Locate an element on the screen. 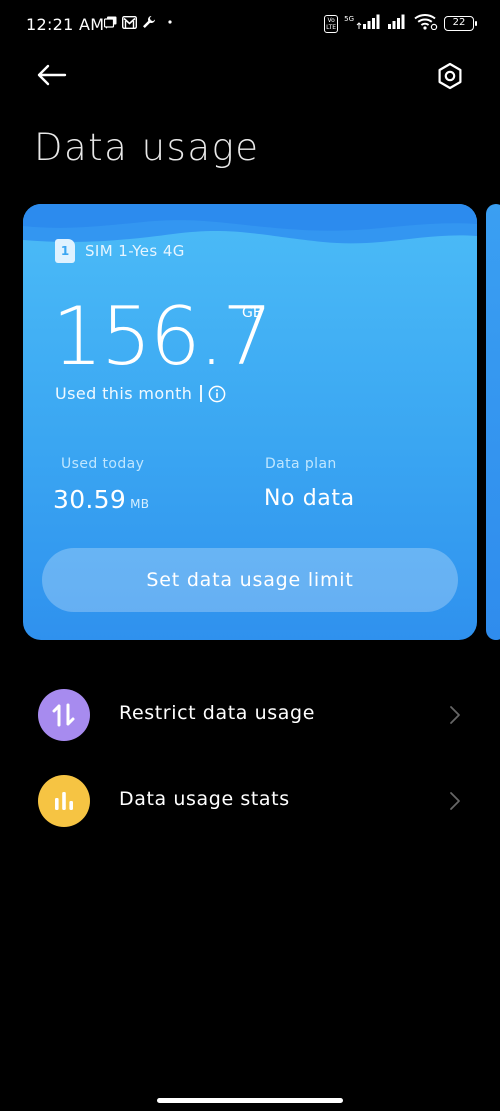 The height and width of the screenshot is (1111, 500). used-today-unit: MB is located at coordinates (140, 504).